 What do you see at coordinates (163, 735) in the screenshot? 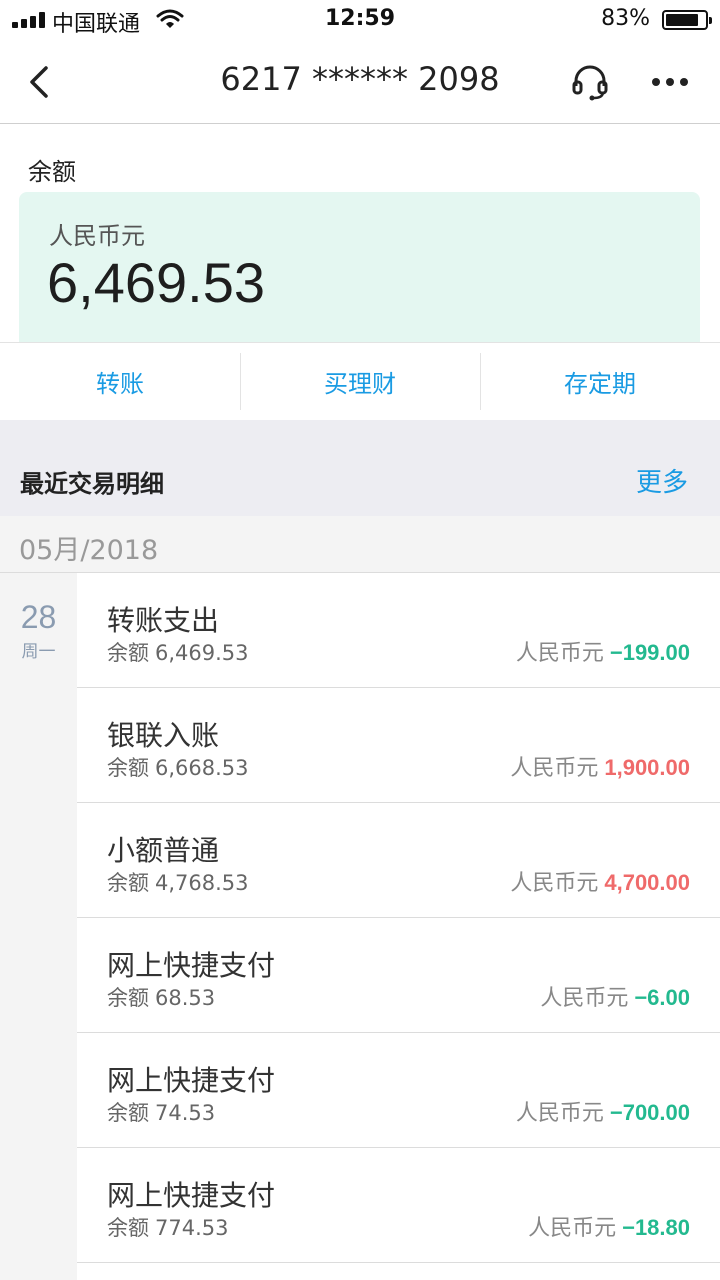
I see `transaction-title: 银联入账` at bounding box center [163, 735].